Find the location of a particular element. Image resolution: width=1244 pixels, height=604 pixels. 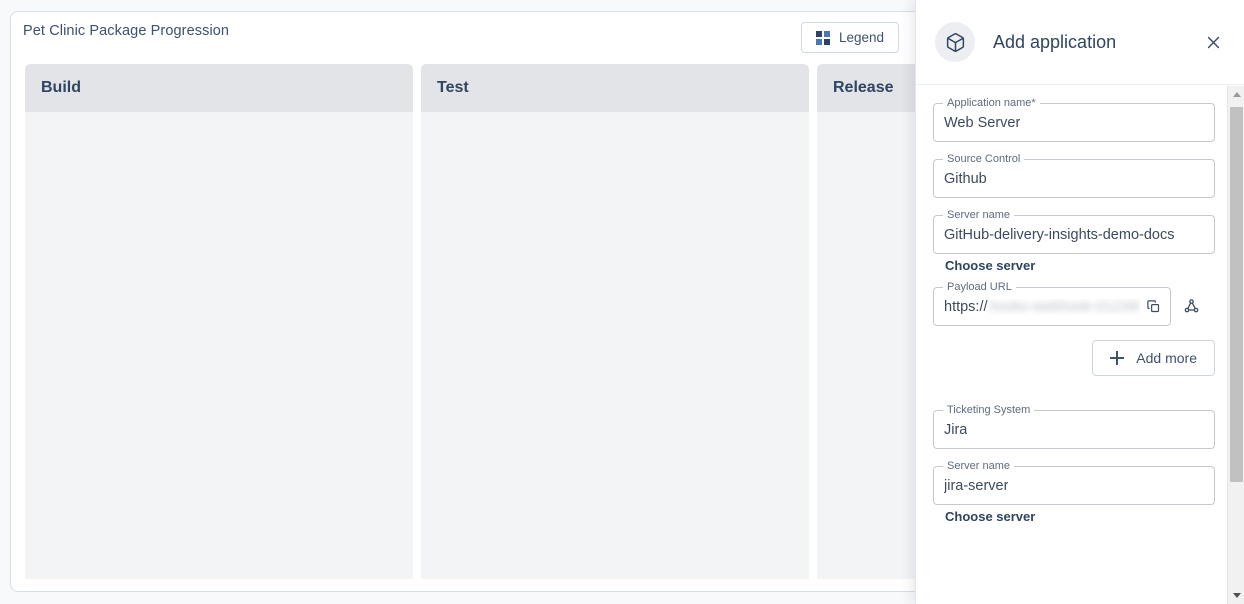

ticketing-server-name-label: Server name is located at coordinates (978, 466).